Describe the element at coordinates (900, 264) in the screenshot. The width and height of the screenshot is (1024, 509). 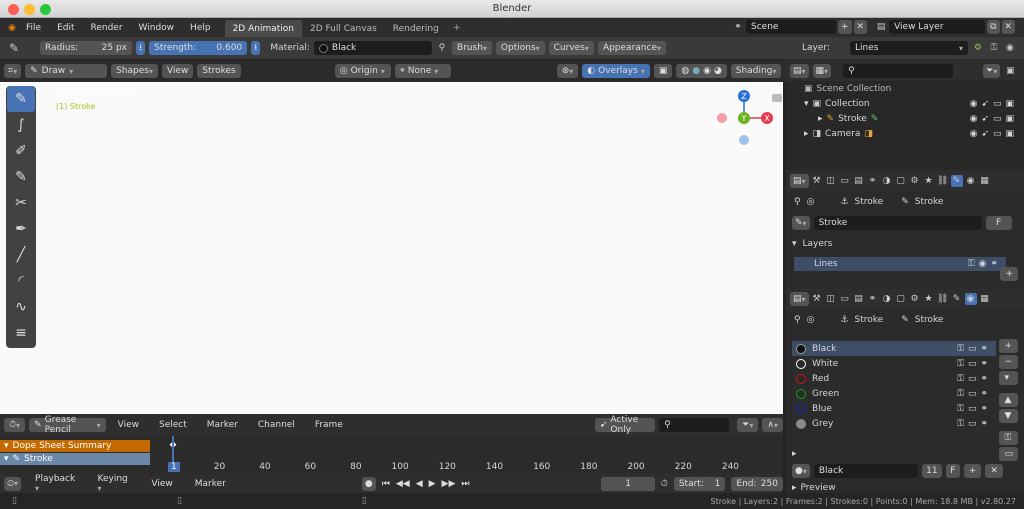
I see `layer-list-item-lines: Lines ⚿◉⚭` at that location.